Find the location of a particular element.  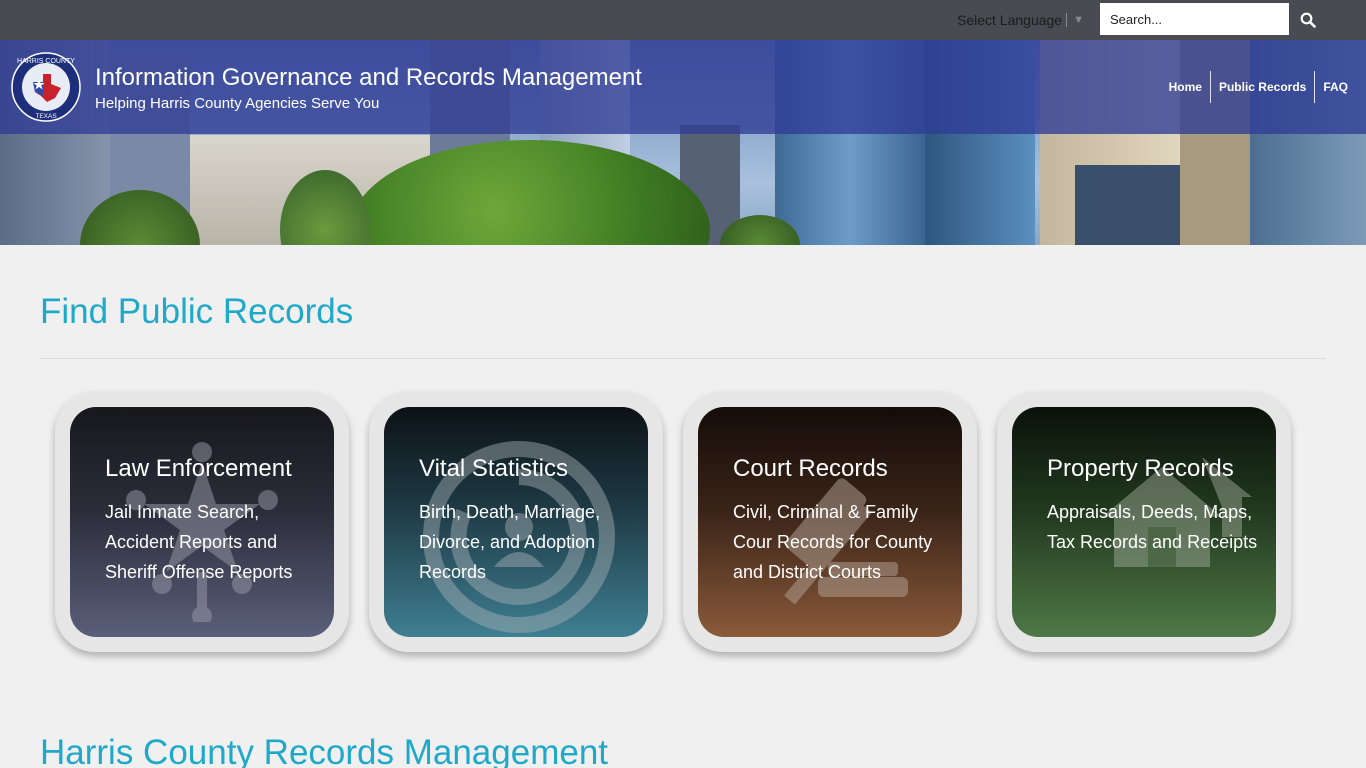

texas-seal-icon: HARRIS COUNTY TEXAS is located at coordinates (46, 87).